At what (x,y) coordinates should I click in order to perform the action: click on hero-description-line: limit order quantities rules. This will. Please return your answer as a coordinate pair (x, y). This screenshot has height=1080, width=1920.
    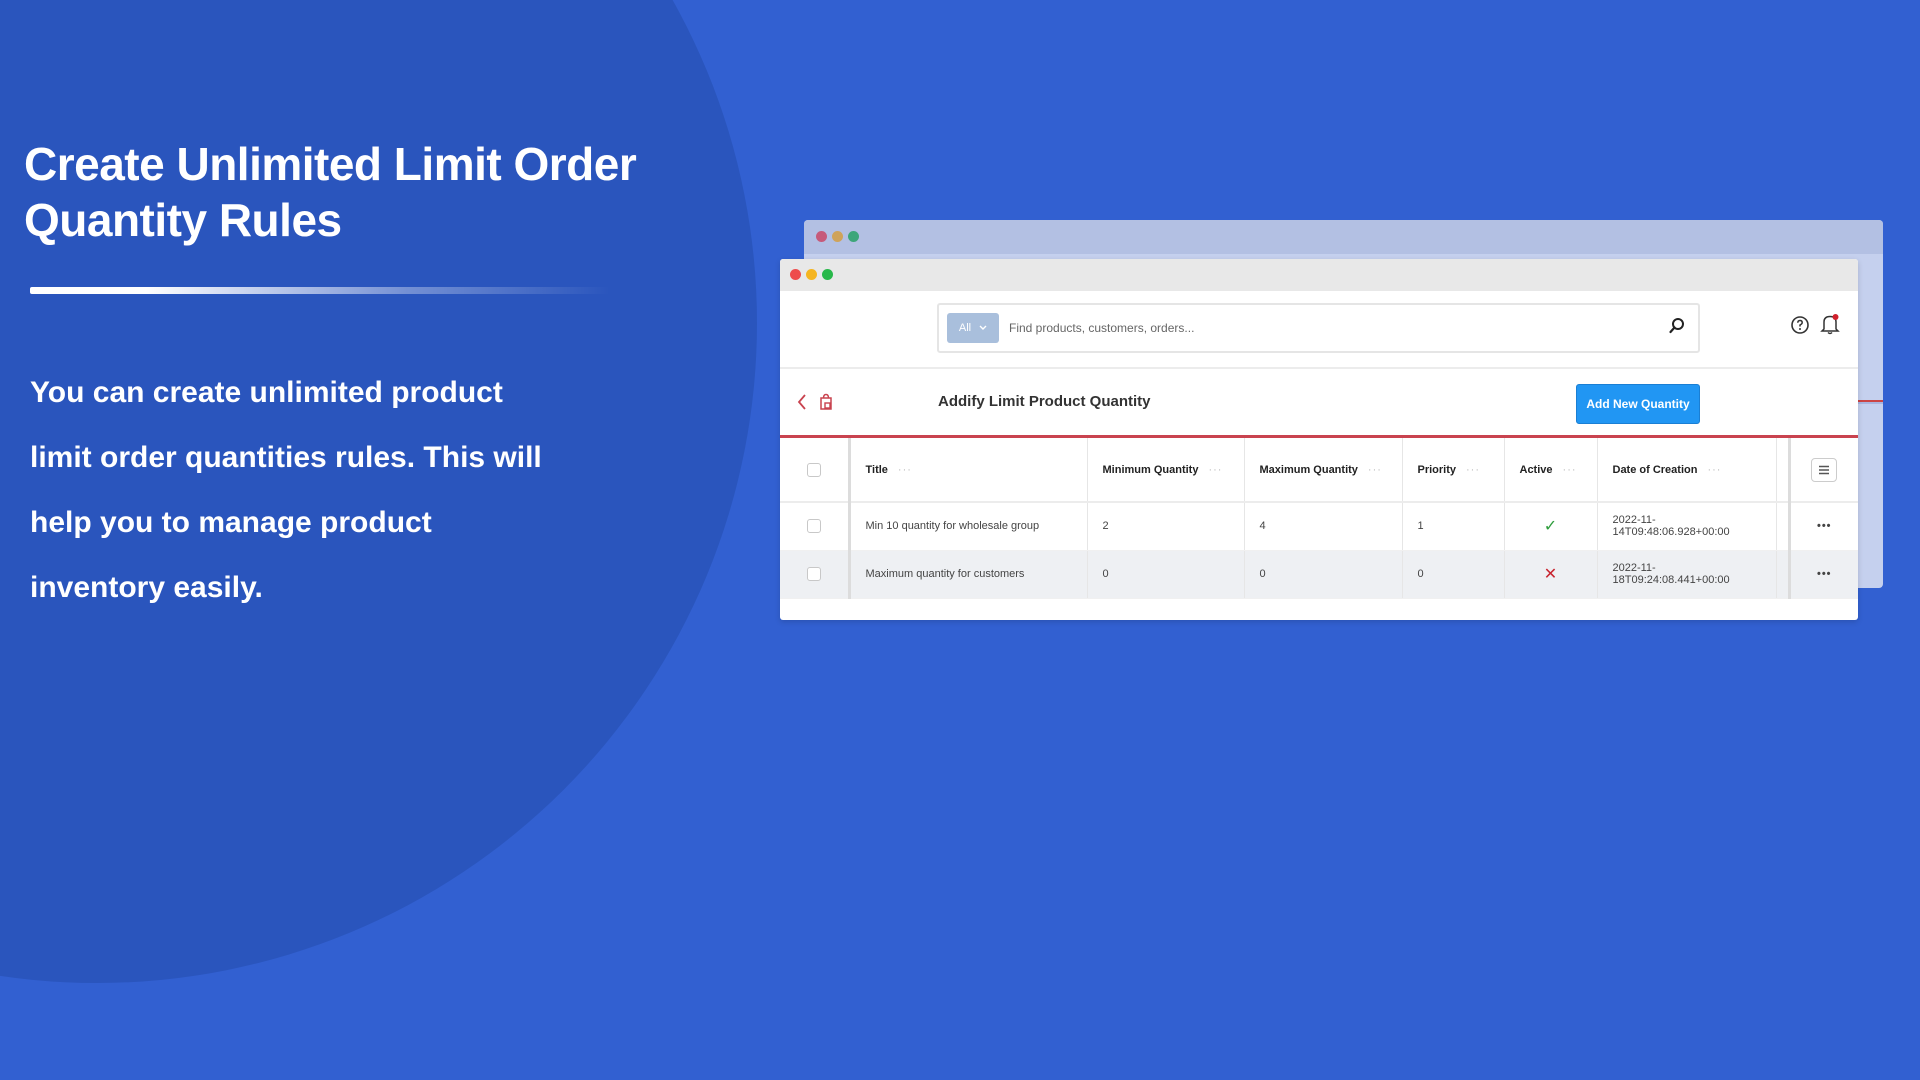
    Looking at the image, I should click on (286, 457).